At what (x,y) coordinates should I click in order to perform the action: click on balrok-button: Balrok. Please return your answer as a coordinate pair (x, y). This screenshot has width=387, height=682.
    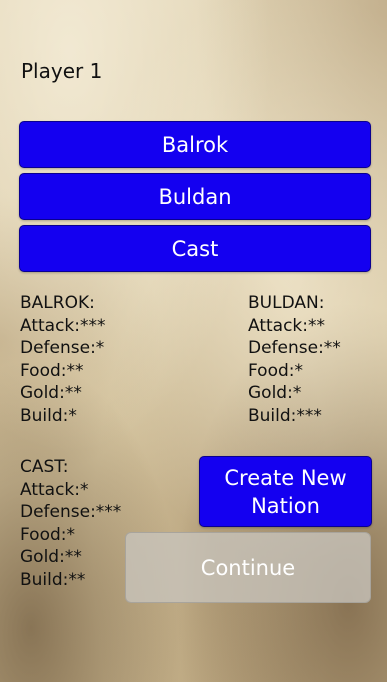
    Looking at the image, I should click on (195, 144).